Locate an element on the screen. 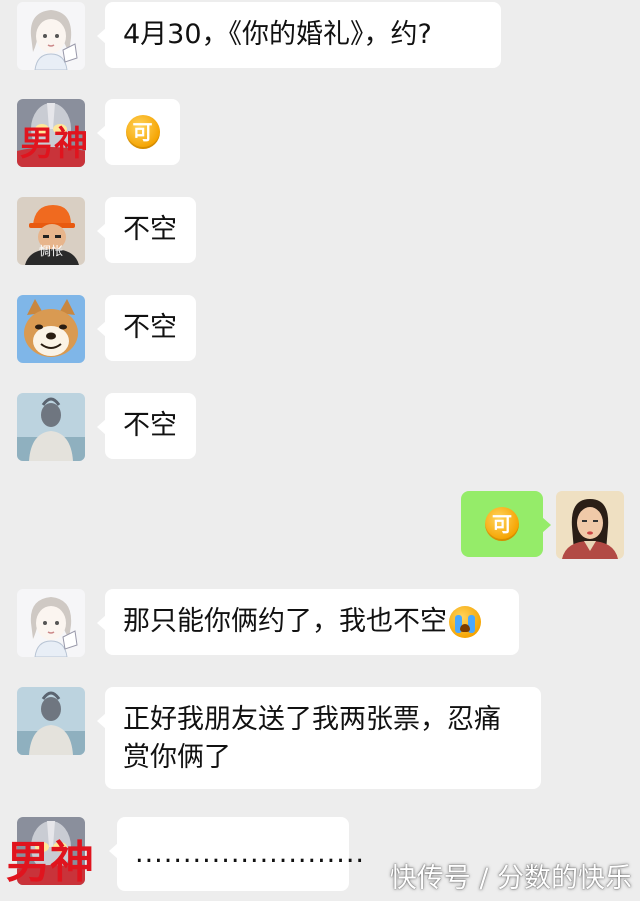 The width and height of the screenshot is (640, 901). message-text: 那只能你俩约了，我也不空 is located at coordinates (285, 621).